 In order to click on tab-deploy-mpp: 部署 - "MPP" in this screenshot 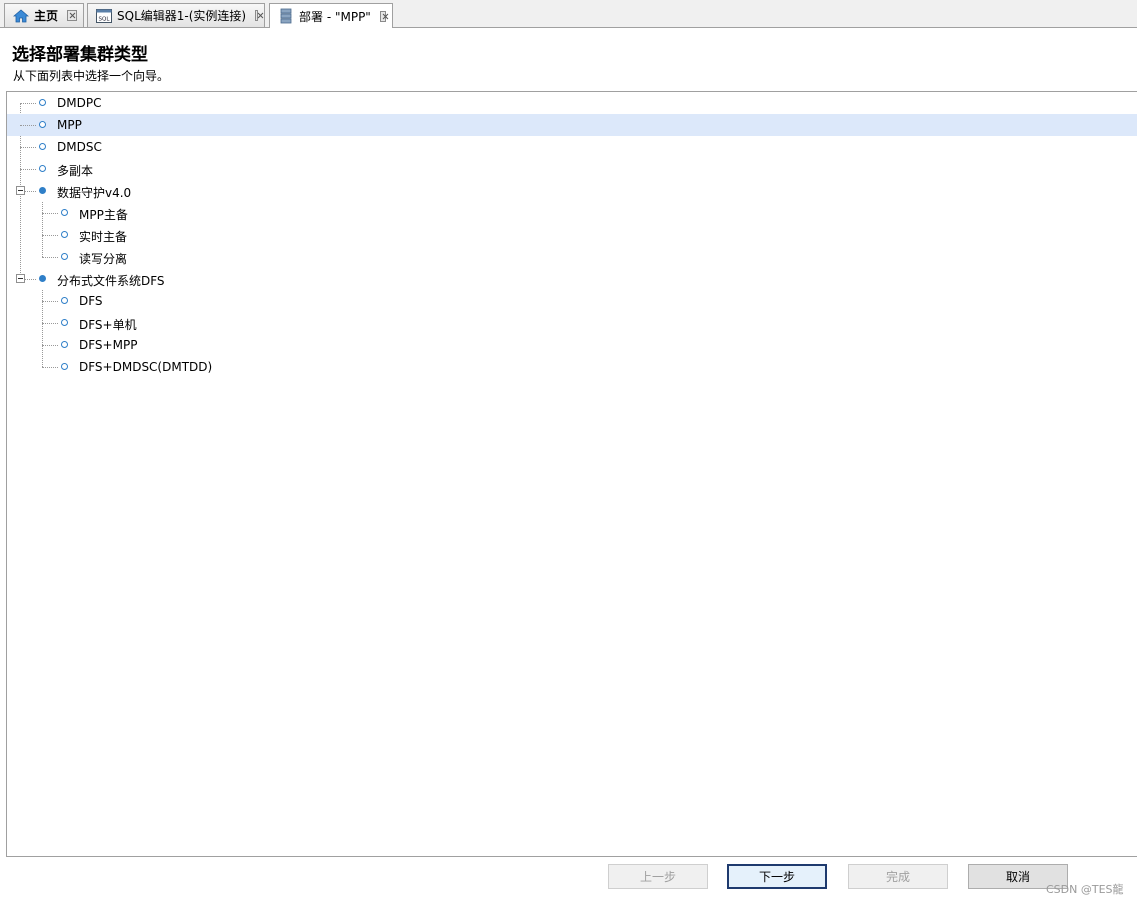, I will do `click(331, 15)`.